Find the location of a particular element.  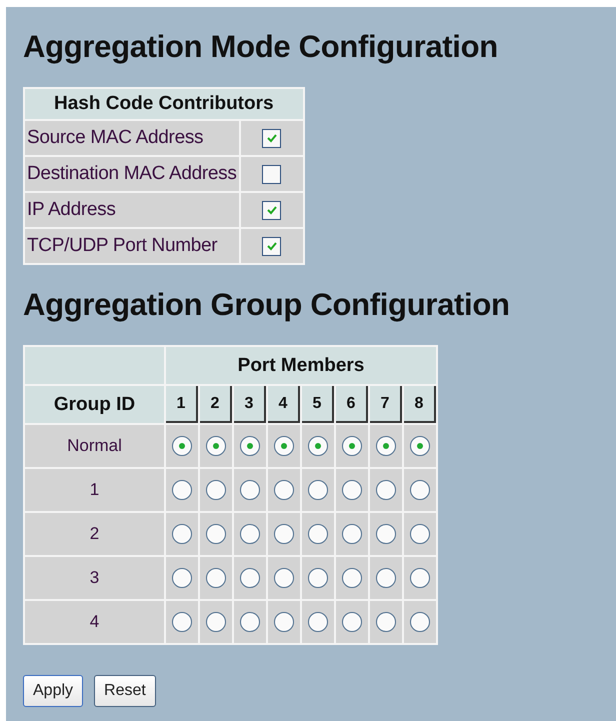

column-header: 3 is located at coordinates (250, 404).